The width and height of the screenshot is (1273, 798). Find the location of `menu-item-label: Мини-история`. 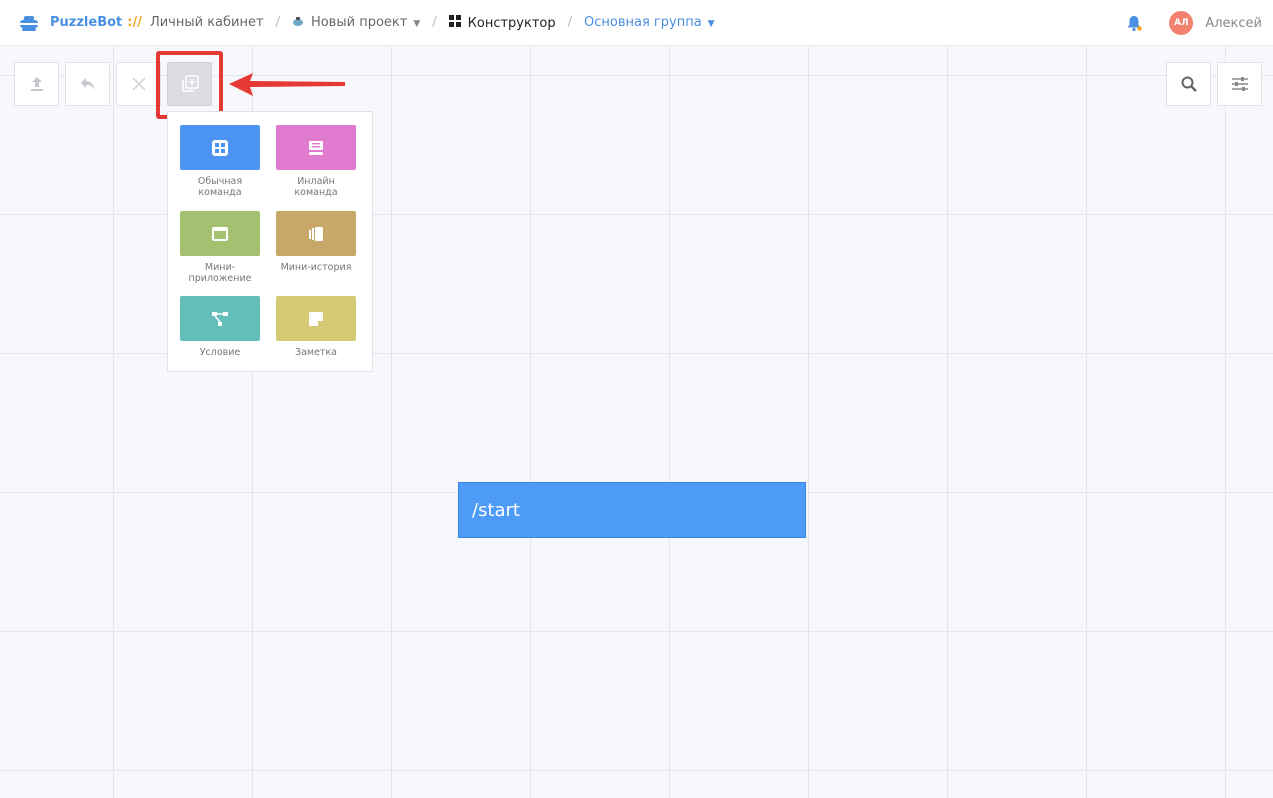

menu-item-label: Мини-история is located at coordinates (316, 267).